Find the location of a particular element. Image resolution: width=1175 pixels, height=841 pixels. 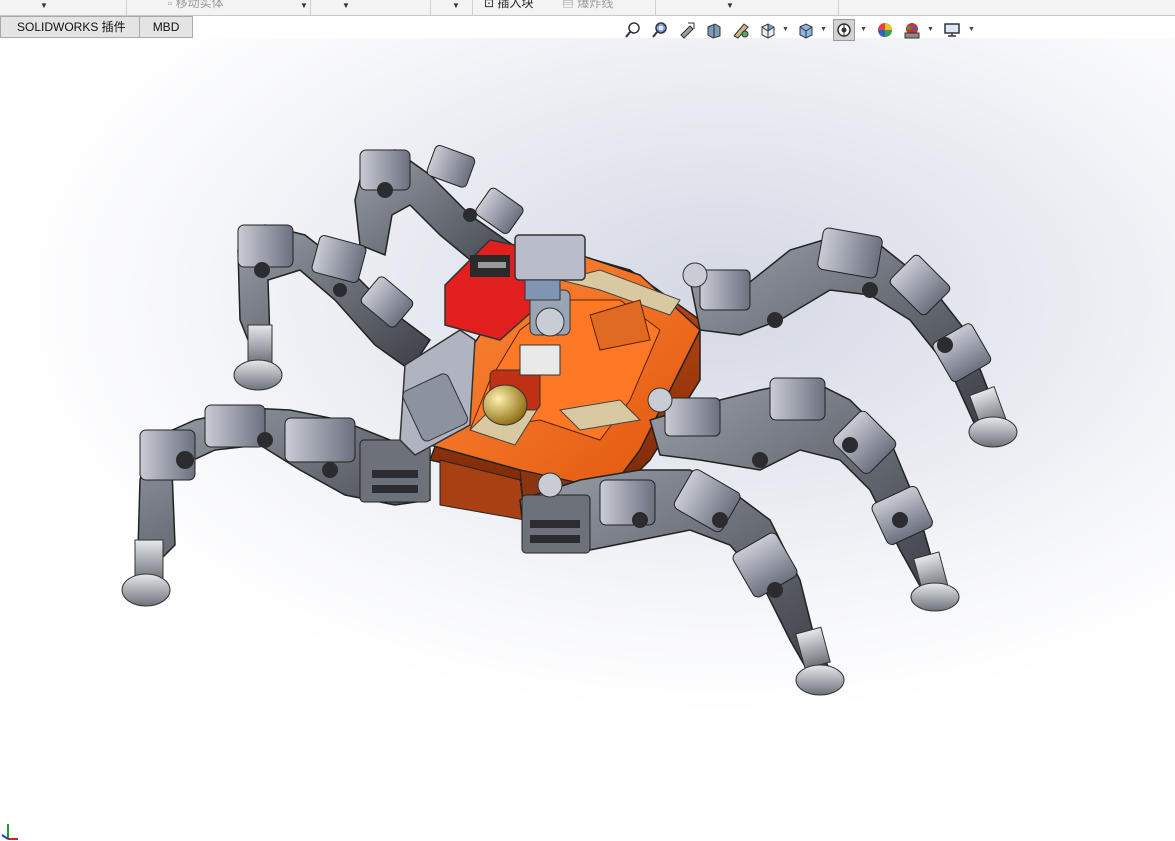

leg-front-left is located at coordinates (276, 505).